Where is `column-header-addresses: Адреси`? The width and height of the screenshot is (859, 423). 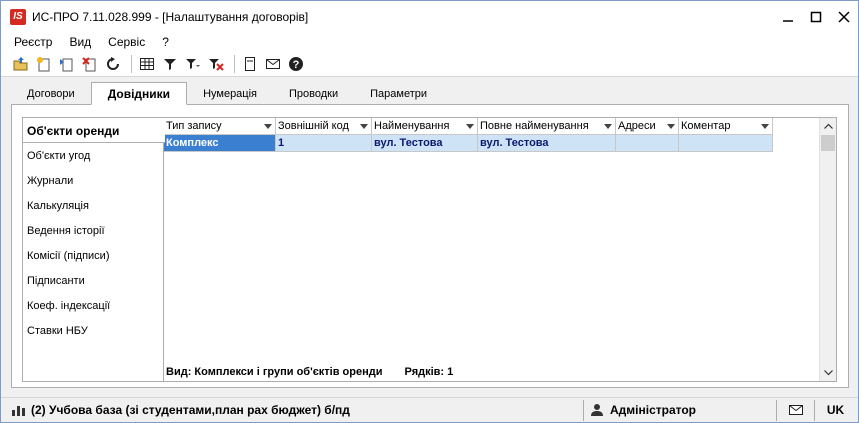 column-header-addresses: Адреси is located at coordinates (647, 126).